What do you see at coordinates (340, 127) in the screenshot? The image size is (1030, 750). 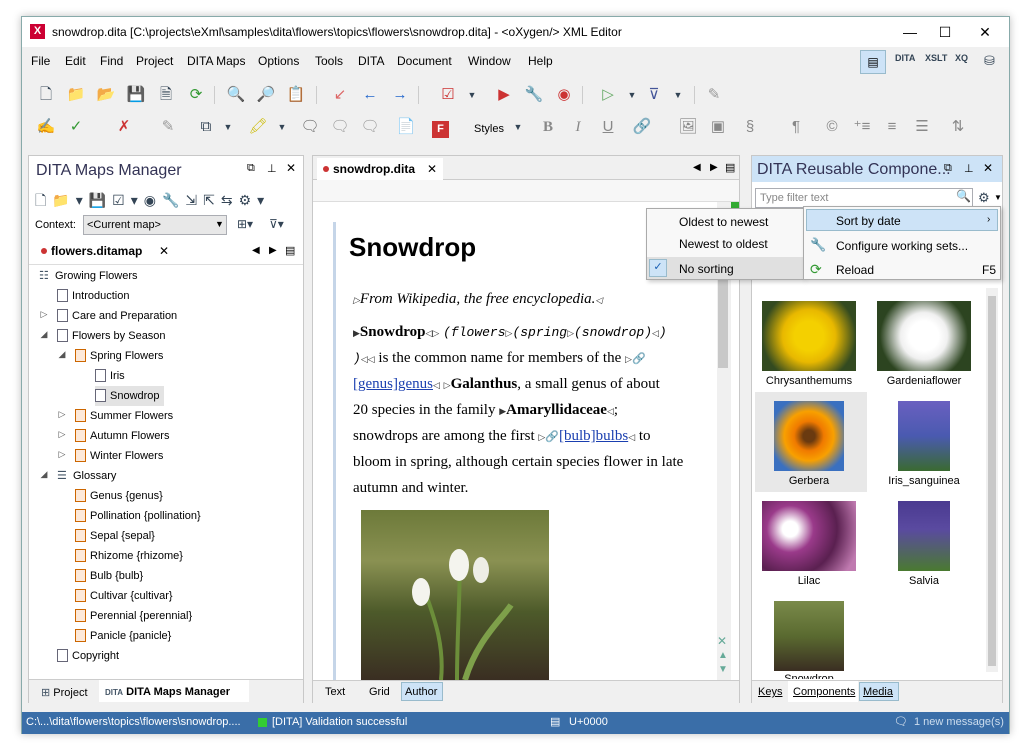 I see `edit-comment-icon: 🗨` at bounding box center [340, 127].